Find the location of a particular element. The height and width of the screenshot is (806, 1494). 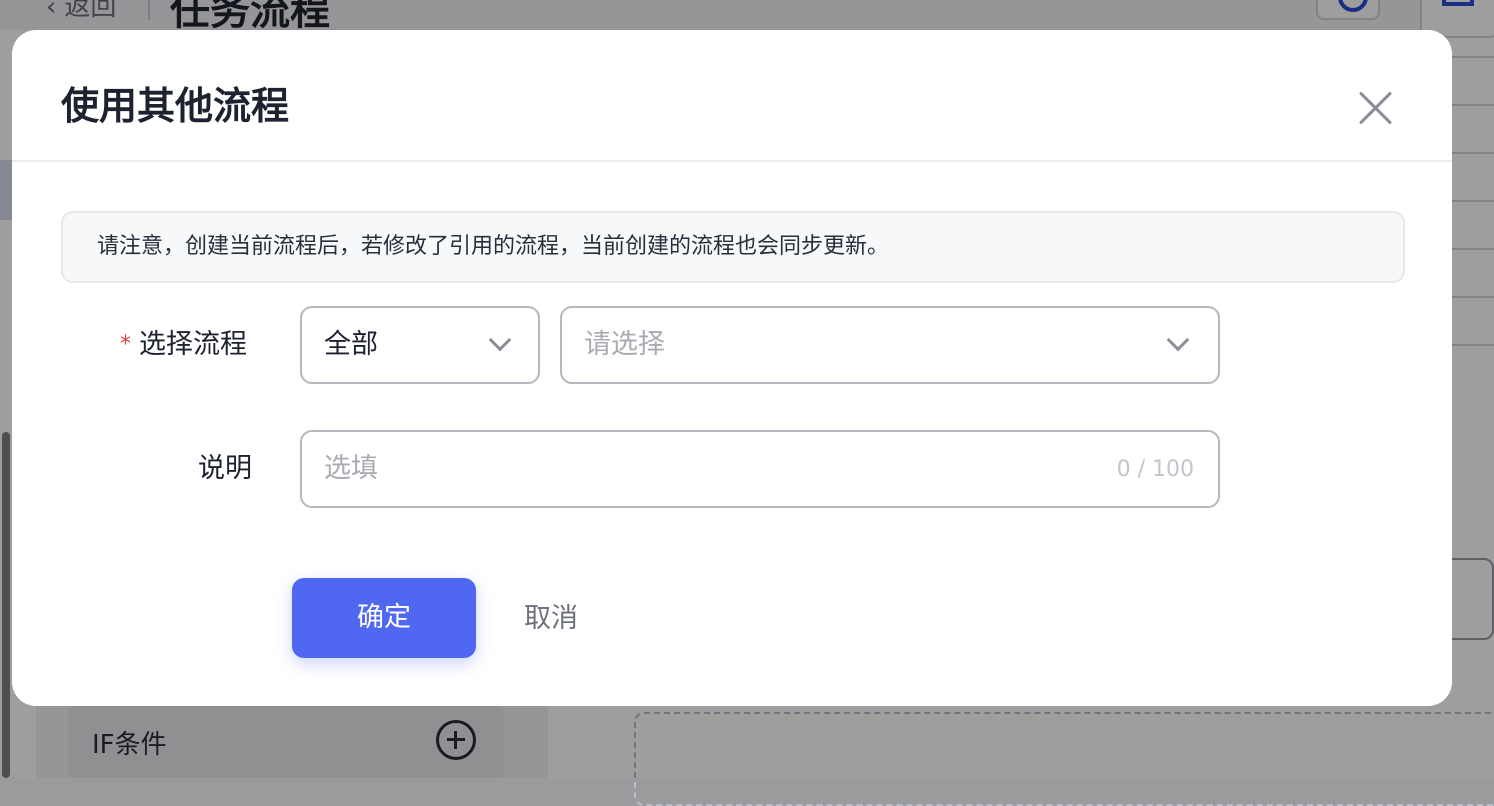

description-label: 说明 is located at coordinates (225, 468).